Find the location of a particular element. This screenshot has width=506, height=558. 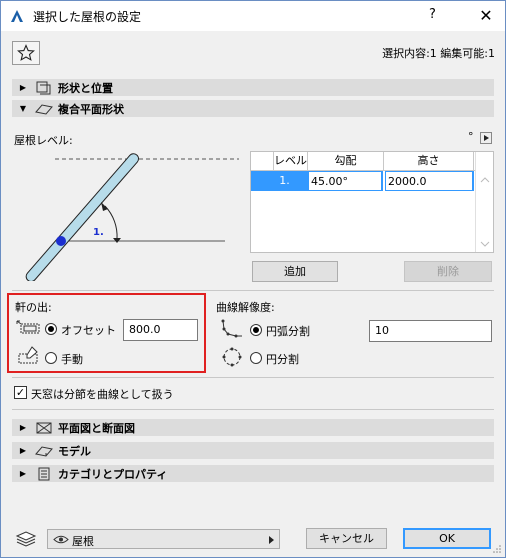

circle-division-label: 円分割 is located at coordinates (282, 359).